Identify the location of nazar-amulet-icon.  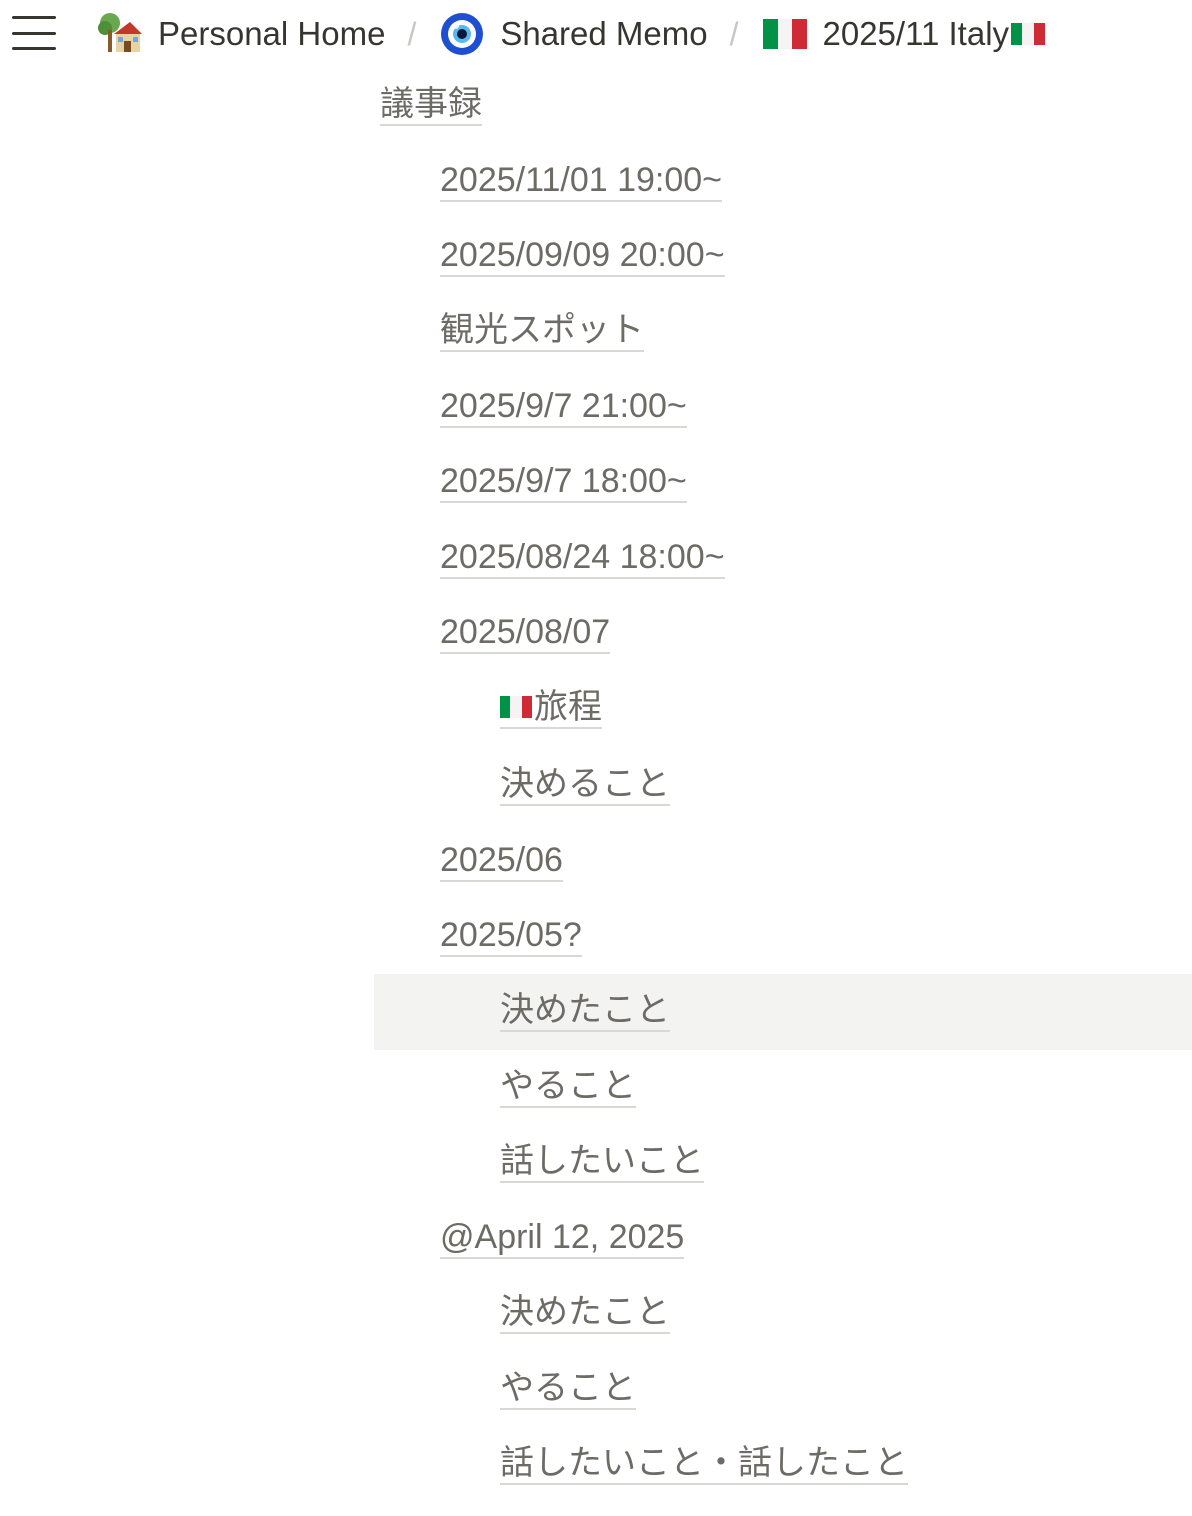
(462, 34).